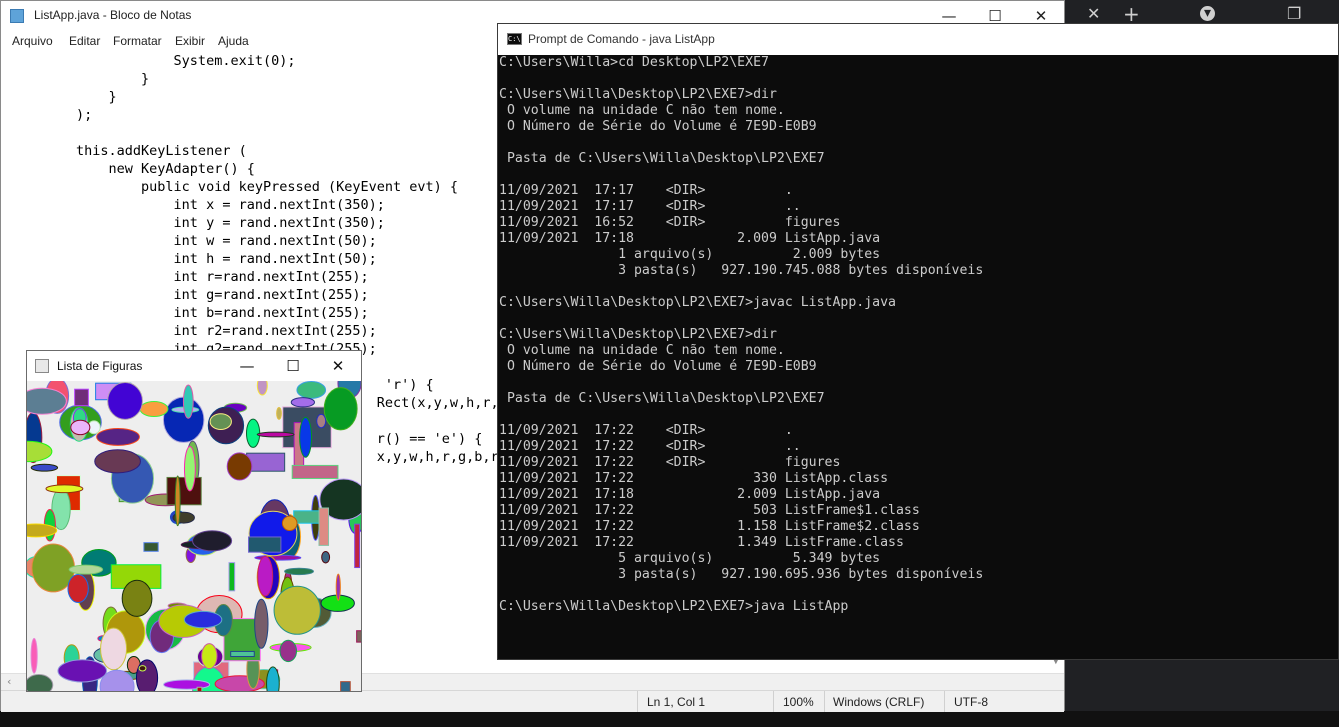 This screenshot has height=727, width=1339. Describe the element at coordinates (918, 39) in the screenshot. I see `cmd-titlebar: C:\ Prompt de Comando - java ListApp` at that location.